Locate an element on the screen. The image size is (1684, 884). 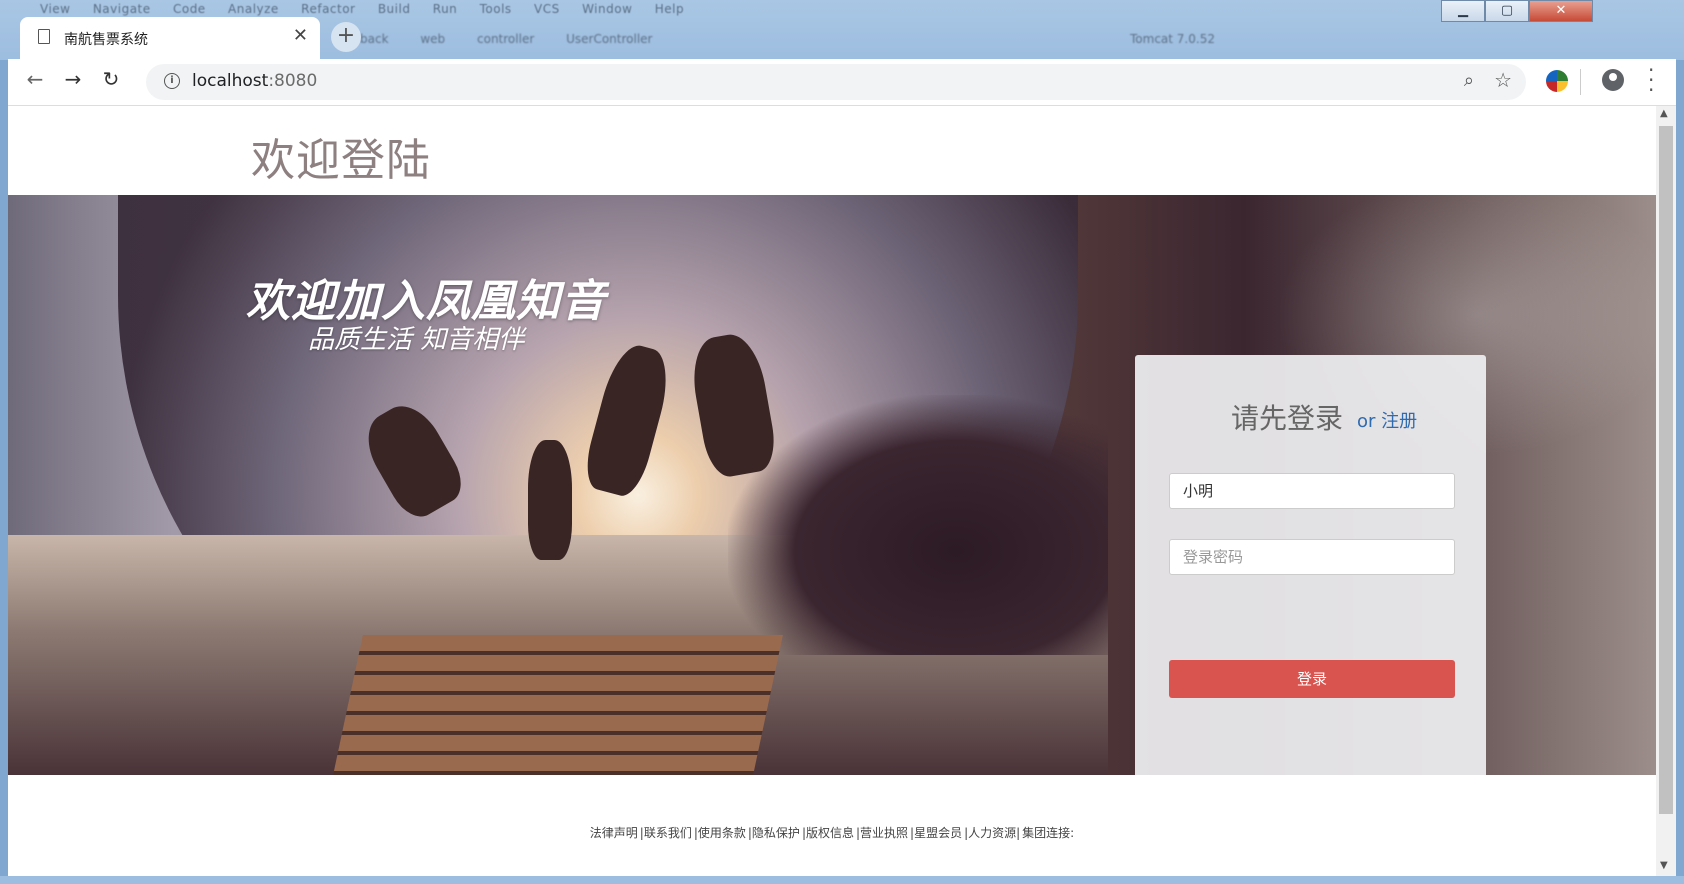
site-info-icon: i is located at coordinates (172, 81).